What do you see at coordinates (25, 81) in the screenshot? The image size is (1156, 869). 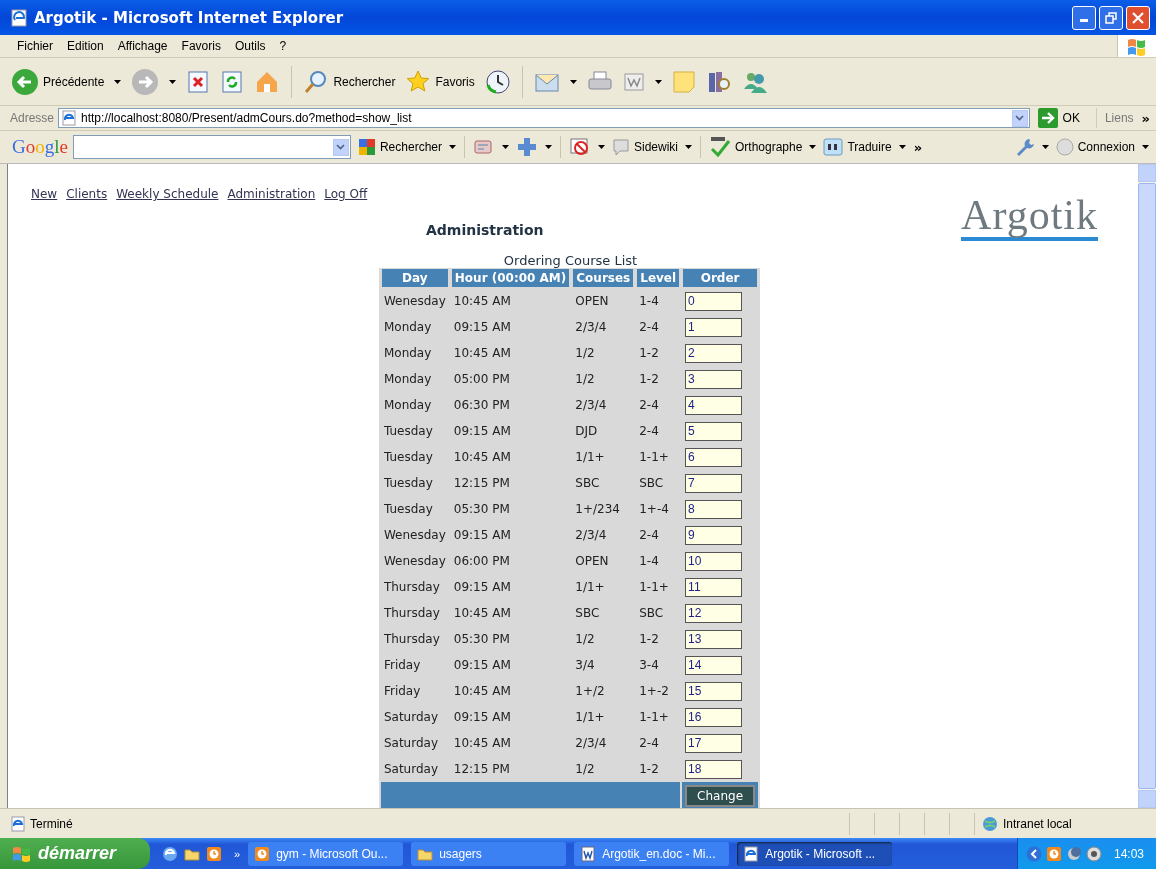 I see `arrow-left-icon` at bounding box center [25, 81].